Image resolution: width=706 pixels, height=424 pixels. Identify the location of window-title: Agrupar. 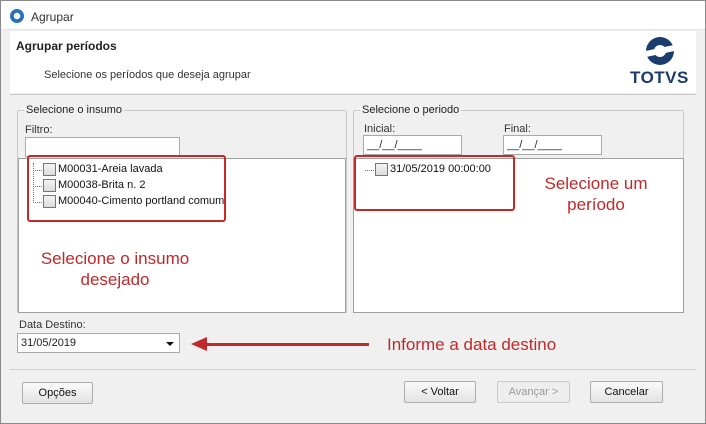
(52, 17).